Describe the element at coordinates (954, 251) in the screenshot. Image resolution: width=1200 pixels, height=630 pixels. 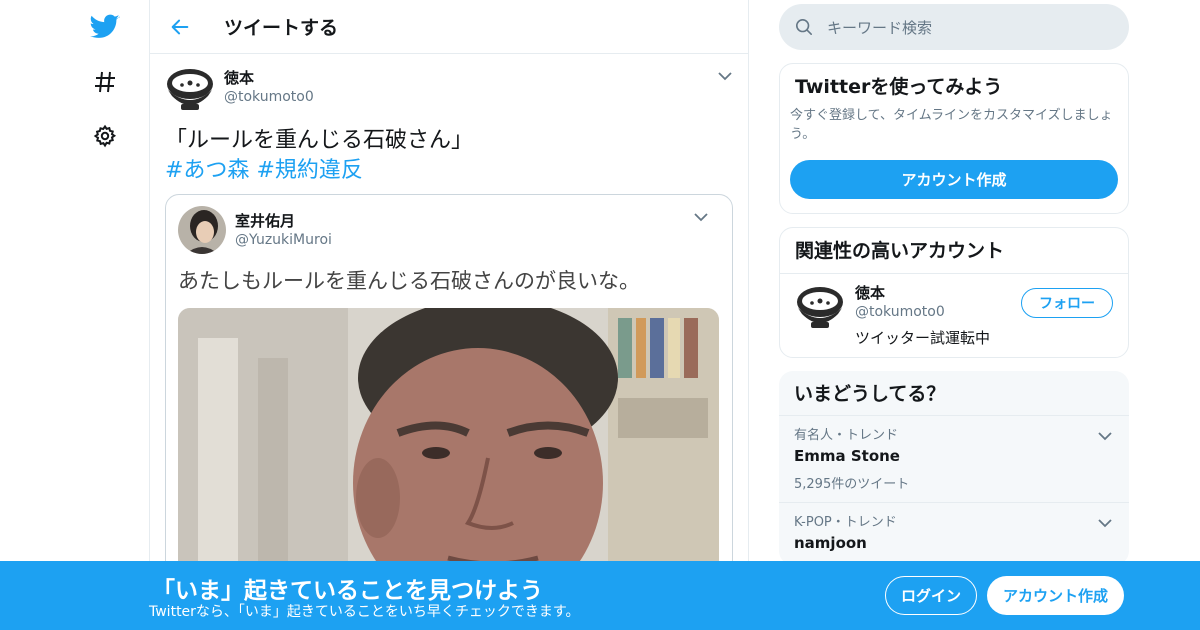
I see `related-accounts-title: 関連性の高いアカウント` at that location.